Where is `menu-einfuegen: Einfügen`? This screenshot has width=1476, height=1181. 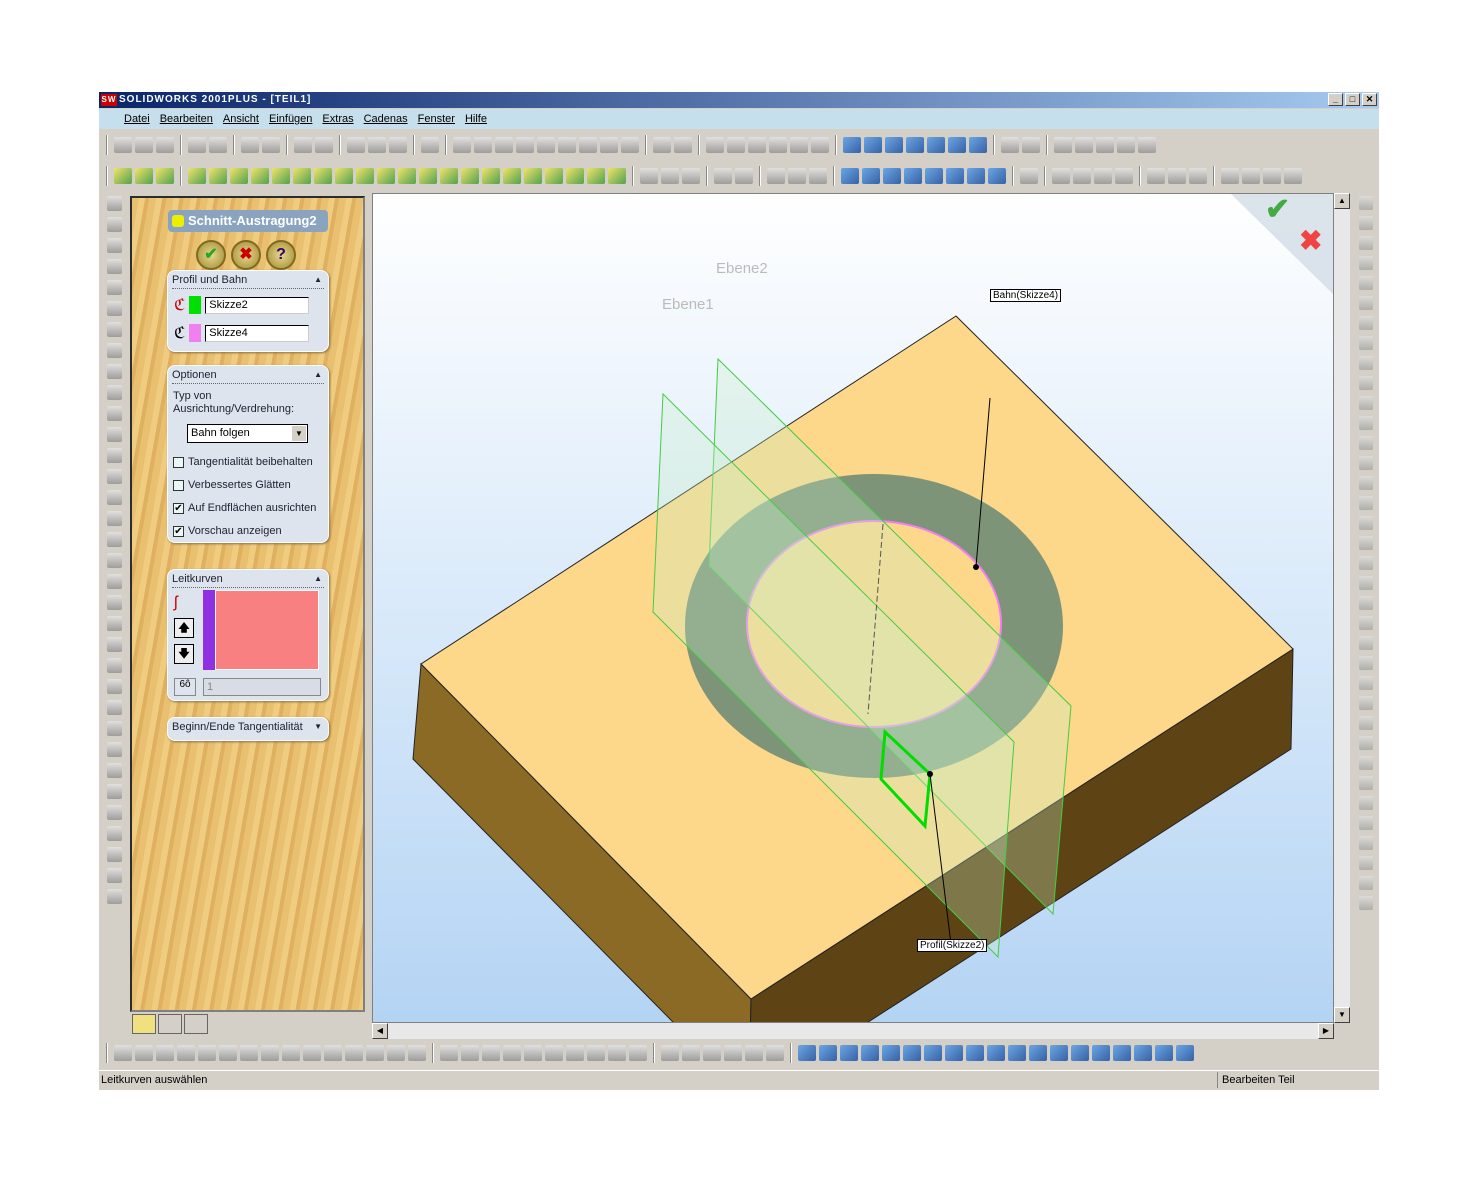
menu-einfuegen: Einfügen is located at coordinates (290, 119).